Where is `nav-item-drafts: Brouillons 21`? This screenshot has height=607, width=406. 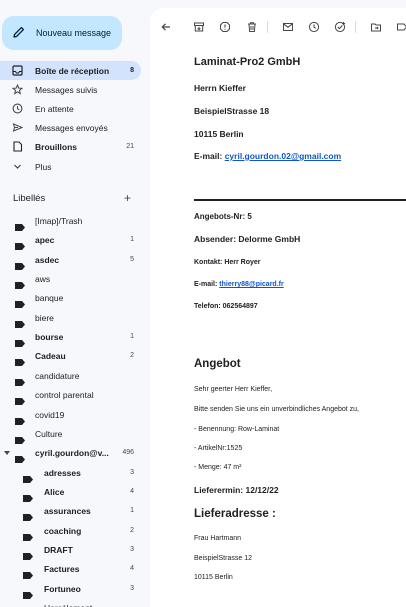 nav-item-drafts: Brouillons 21 is located at coordinates (70, 146).